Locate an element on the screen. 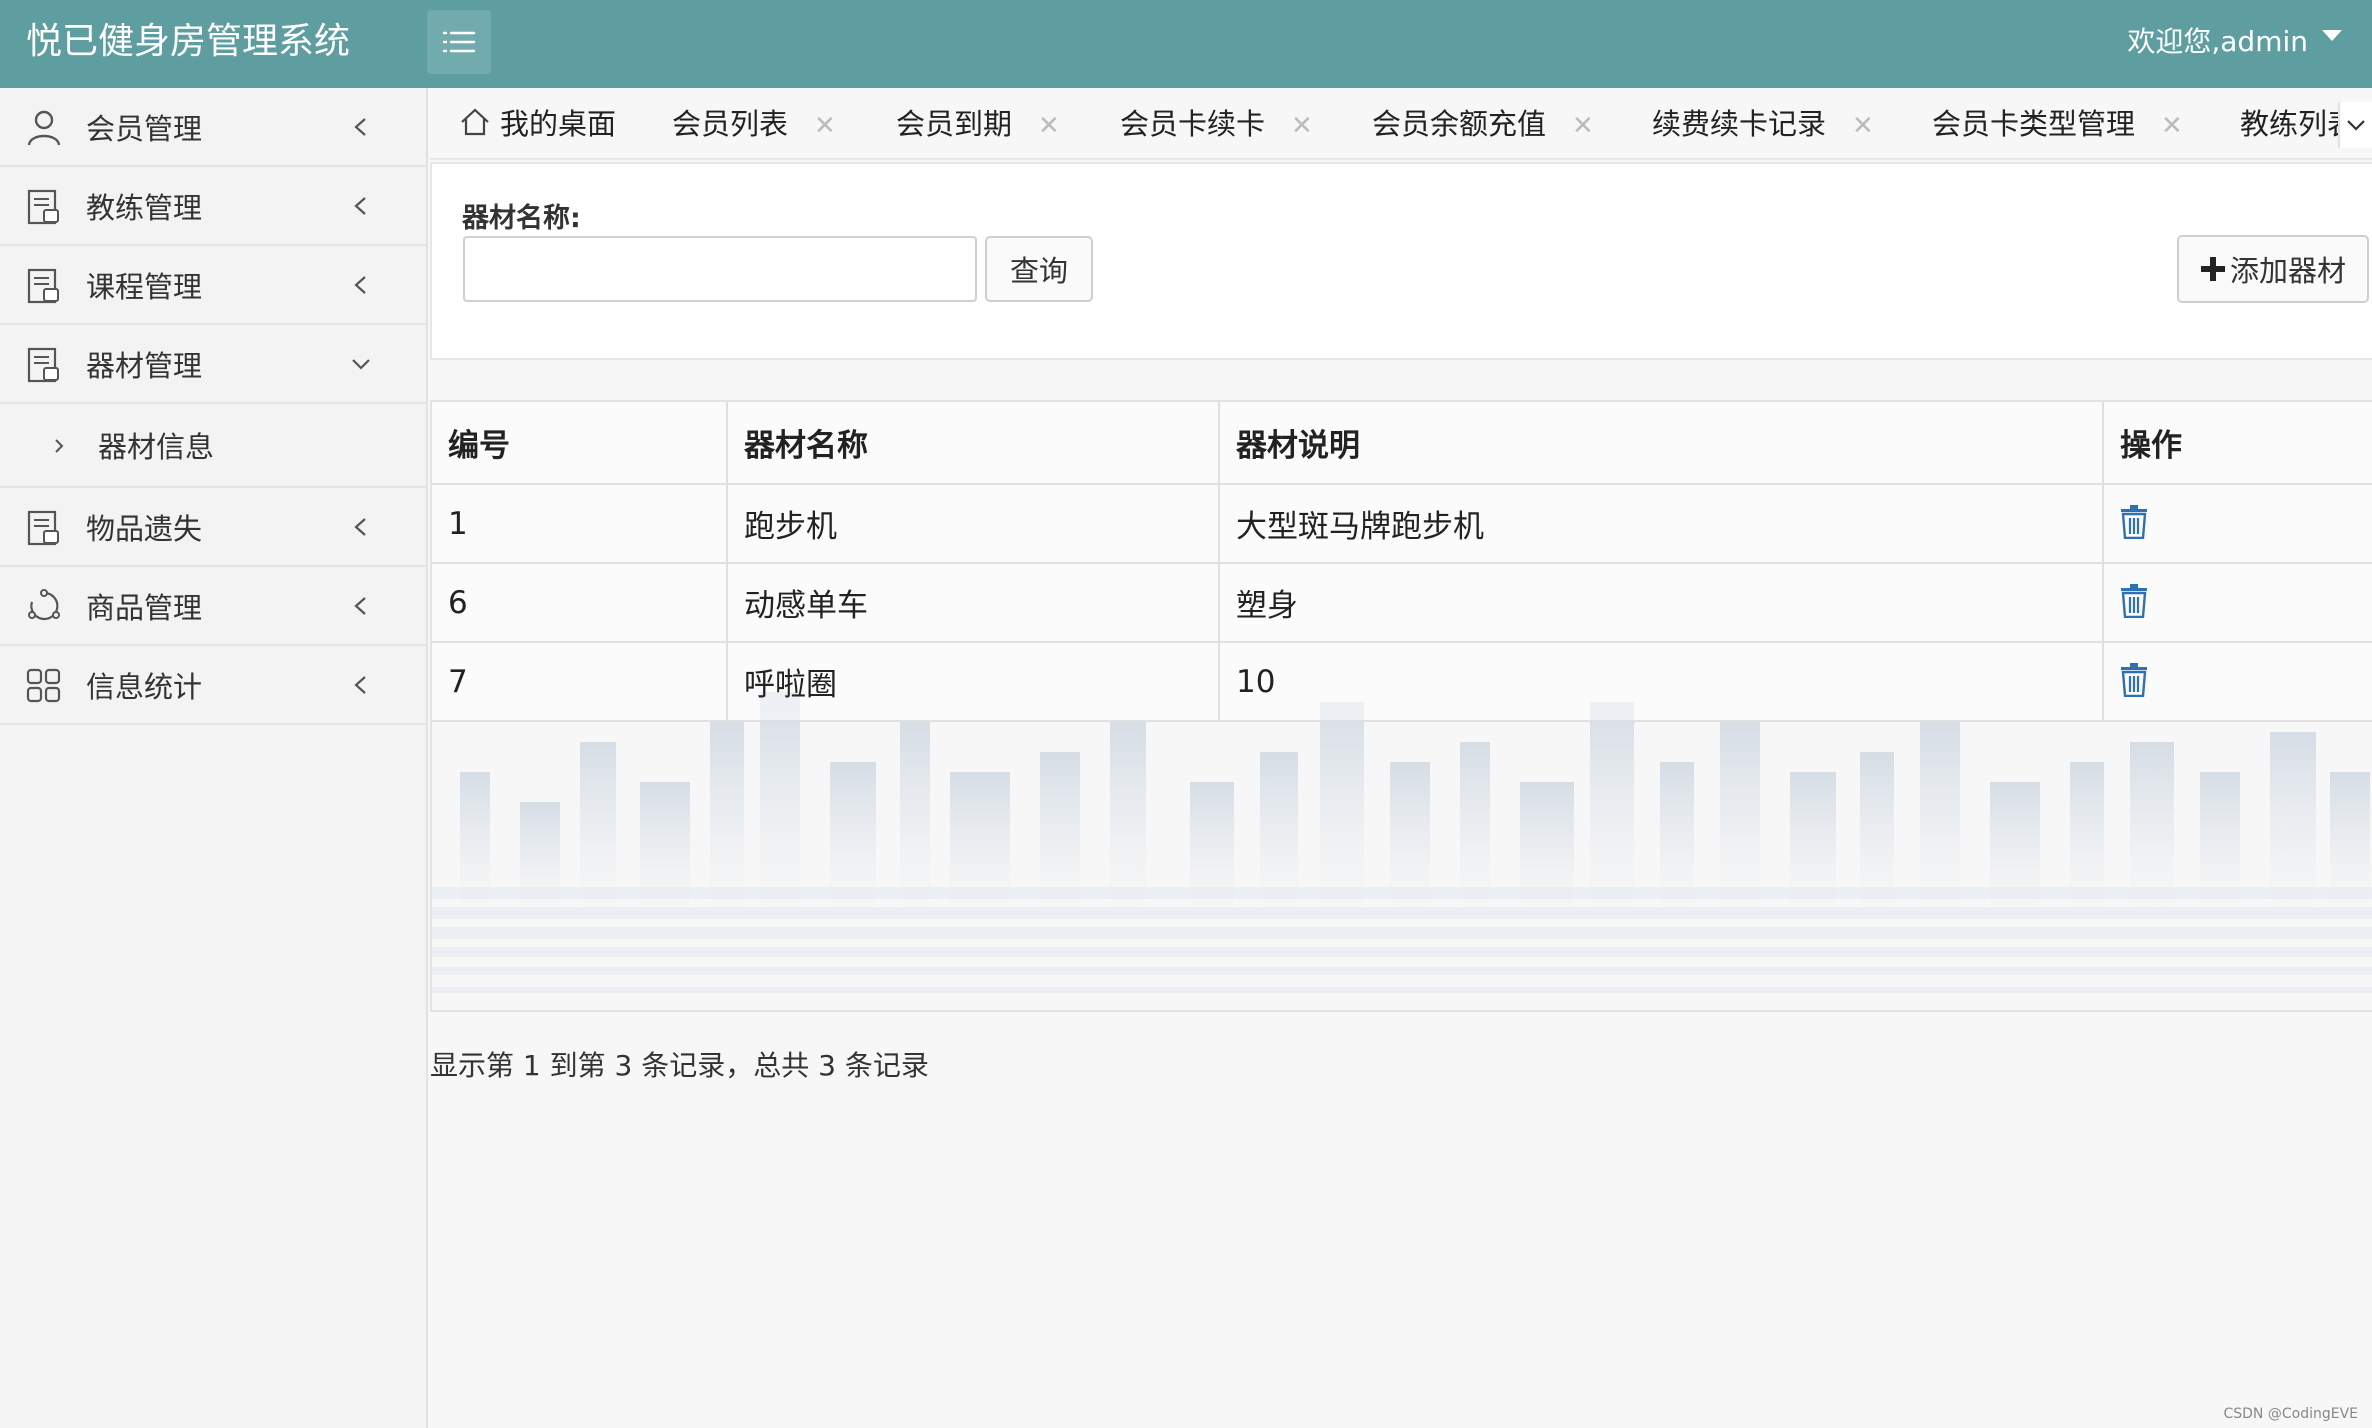 This screenshot has width=2372, height=1428. tab-home: 我的桌面 is located at coordinates (538, 123).